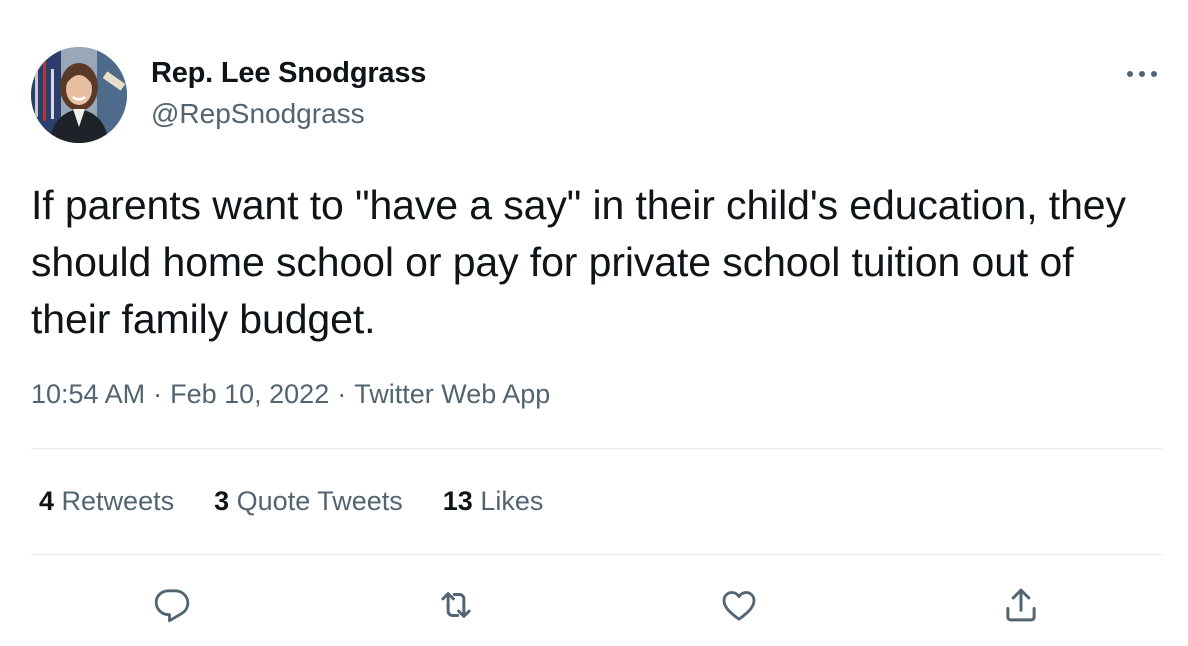 The width and height of the screenshot is (1188, 646). I want to click on heart-icon, so click(739, 606).